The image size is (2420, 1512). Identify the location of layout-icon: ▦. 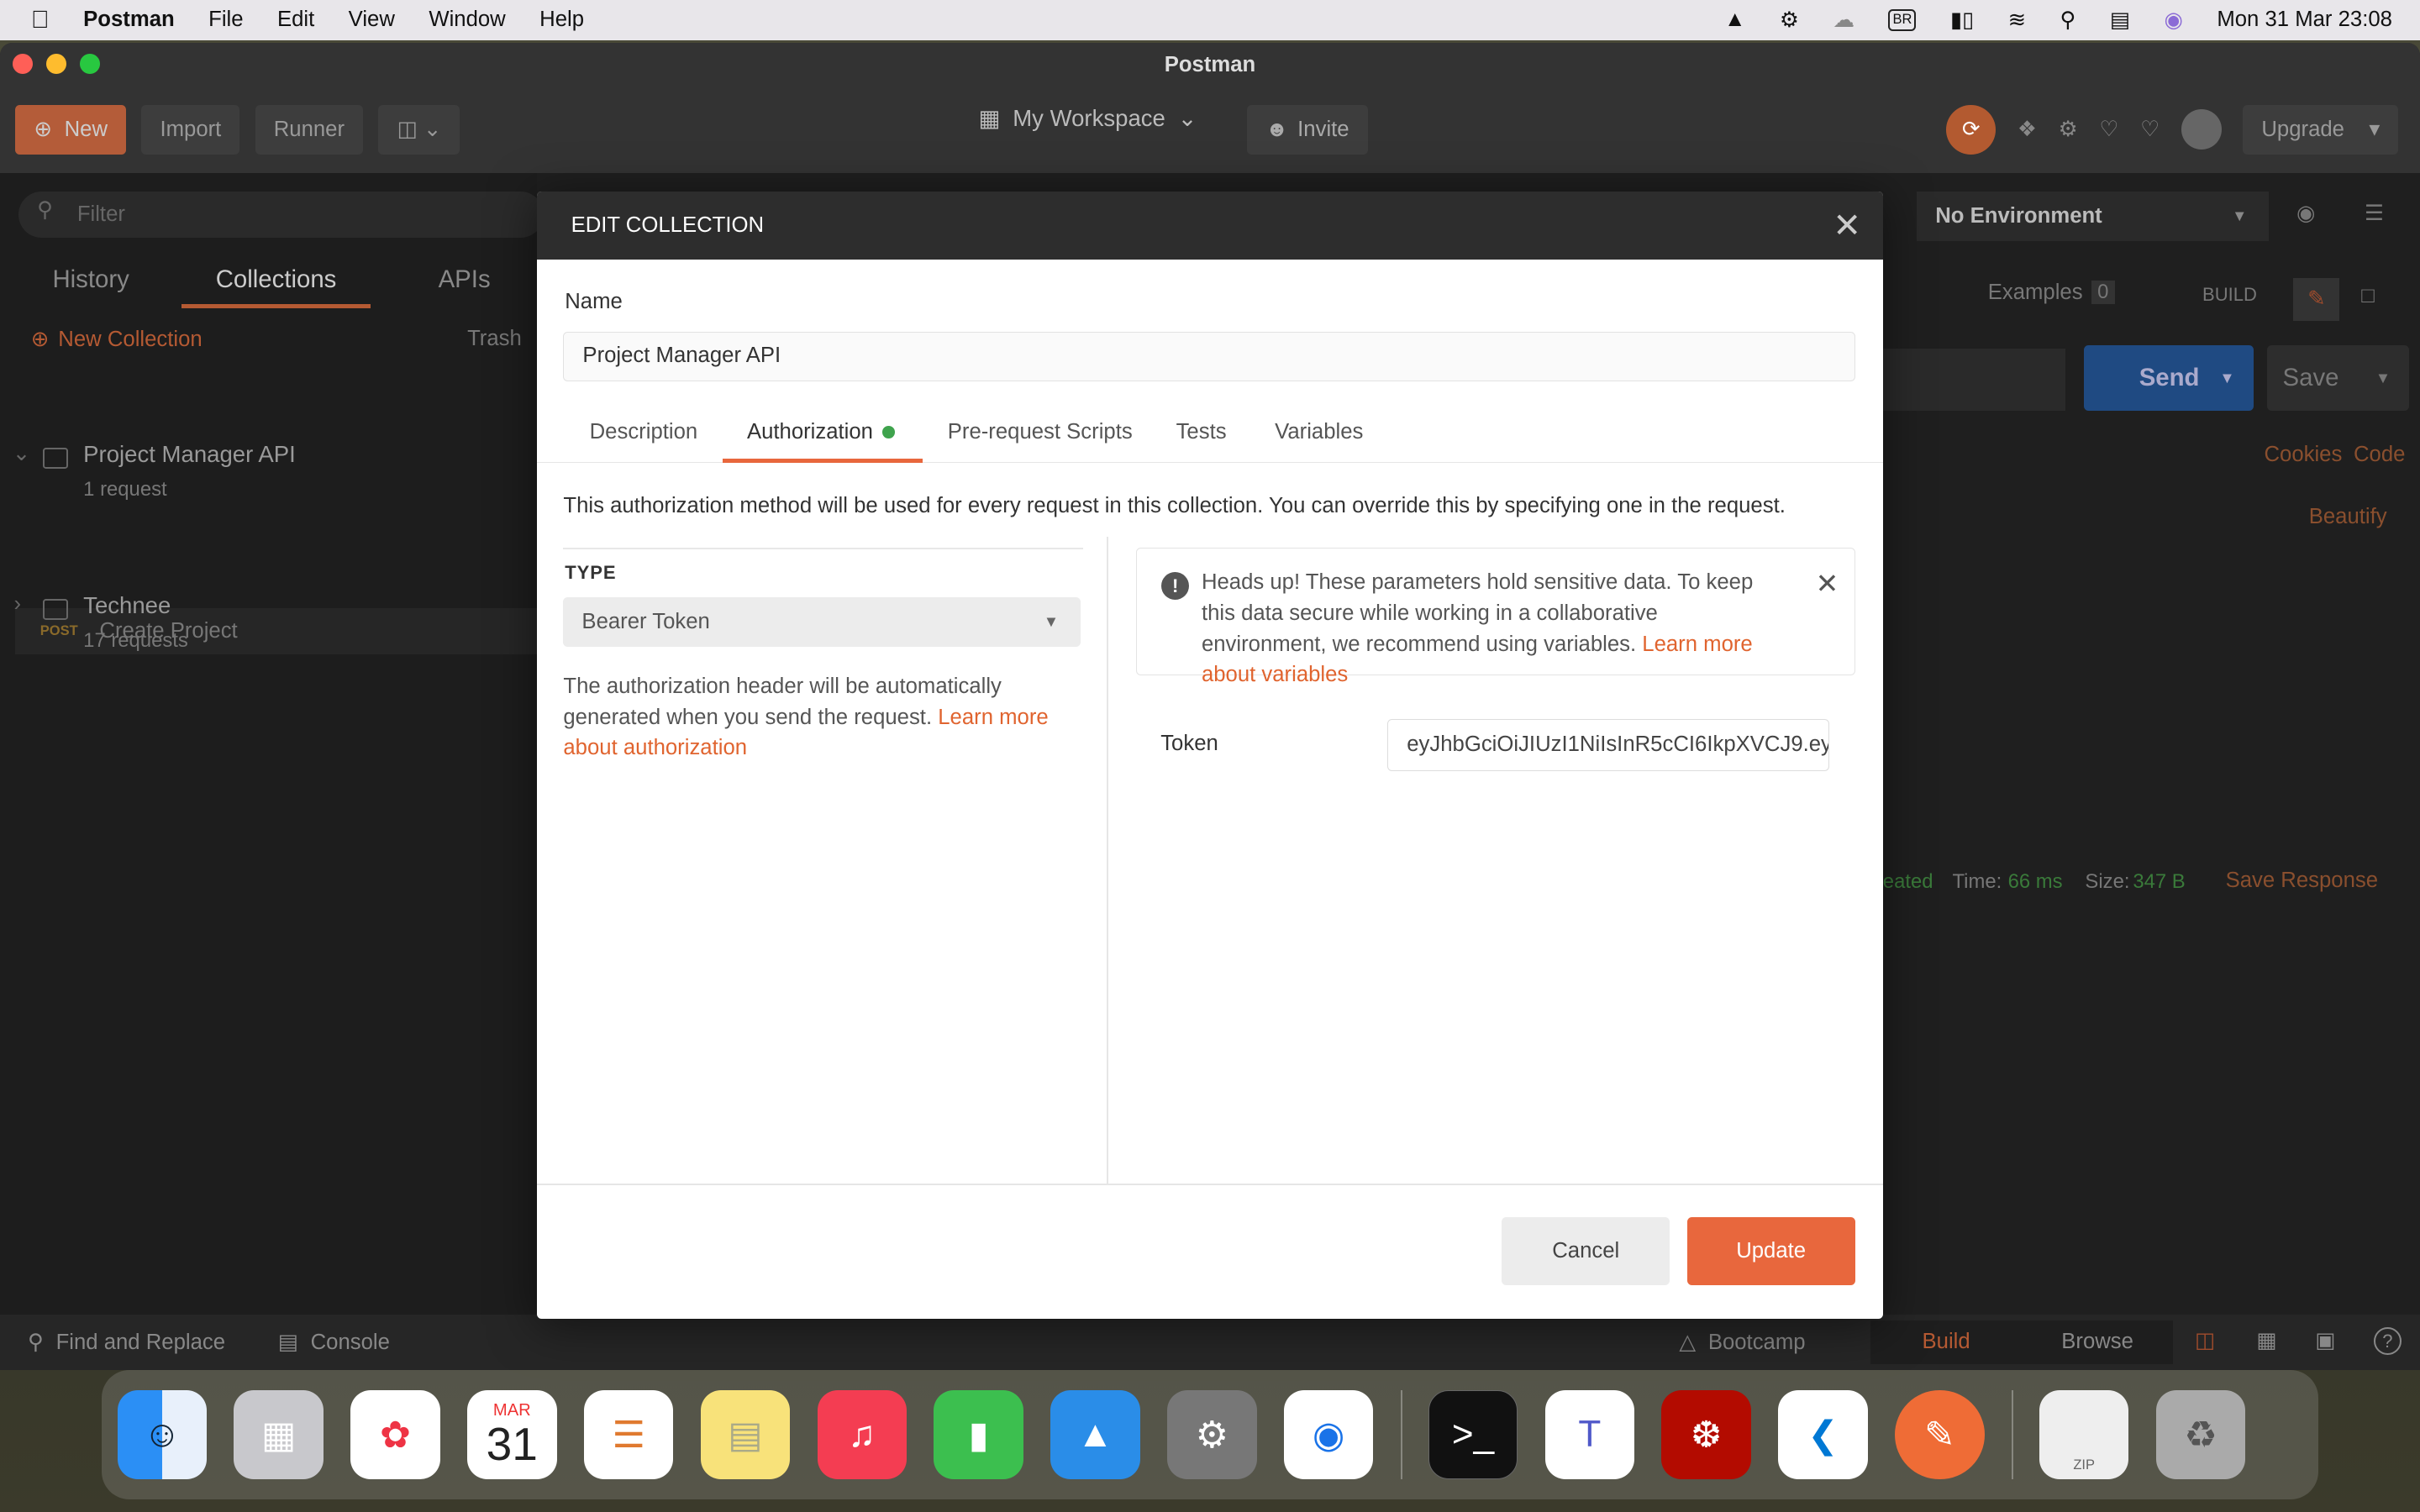
(2266, 1340).